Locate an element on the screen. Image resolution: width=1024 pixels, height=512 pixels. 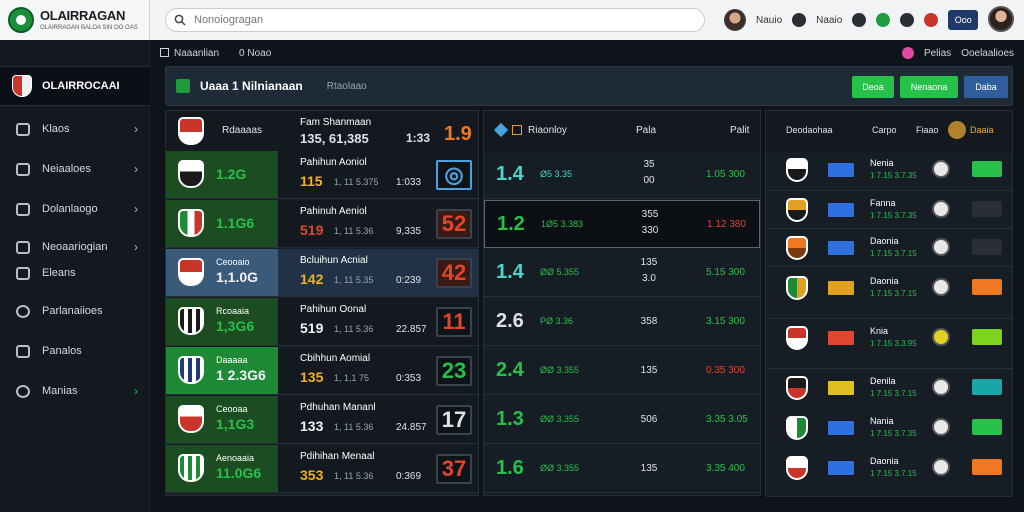
sidebar-item-label: Neiaaloes is located at coordinates (66, 169).